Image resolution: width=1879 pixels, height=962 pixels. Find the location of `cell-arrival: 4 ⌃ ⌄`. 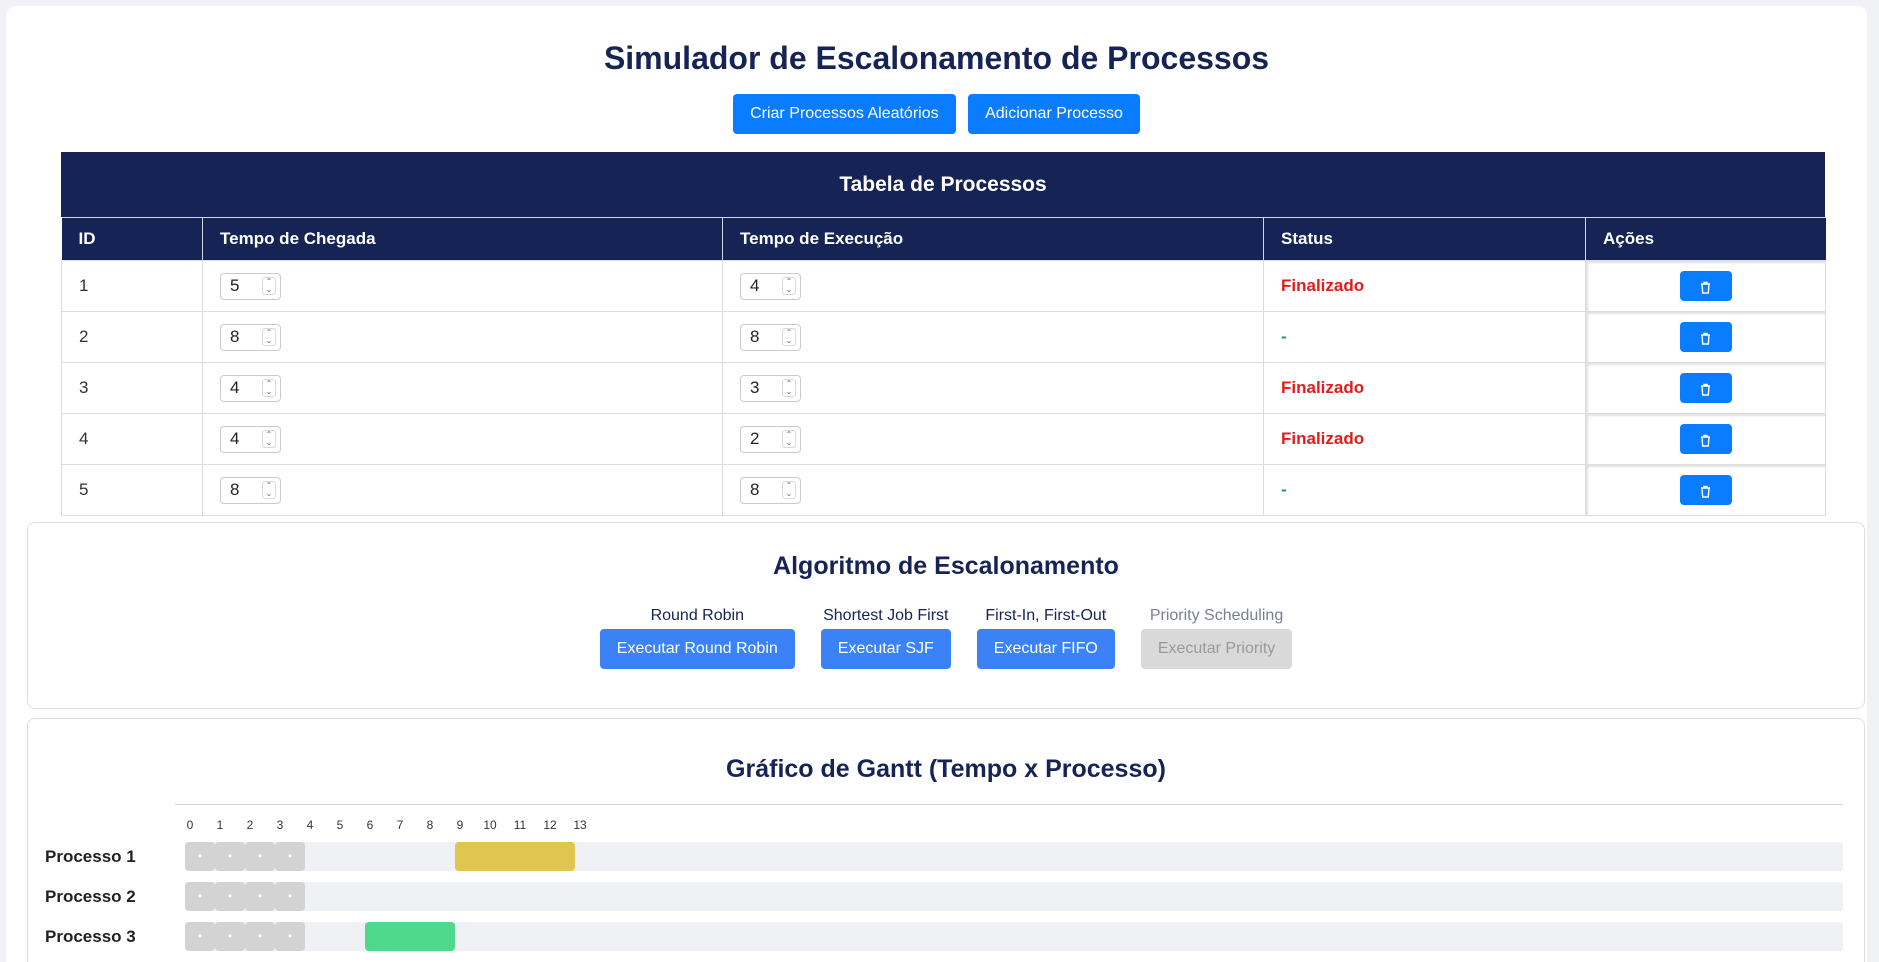

cell-arrival: 4 ⌃ ⌄ is located at coordinates (462, 439).